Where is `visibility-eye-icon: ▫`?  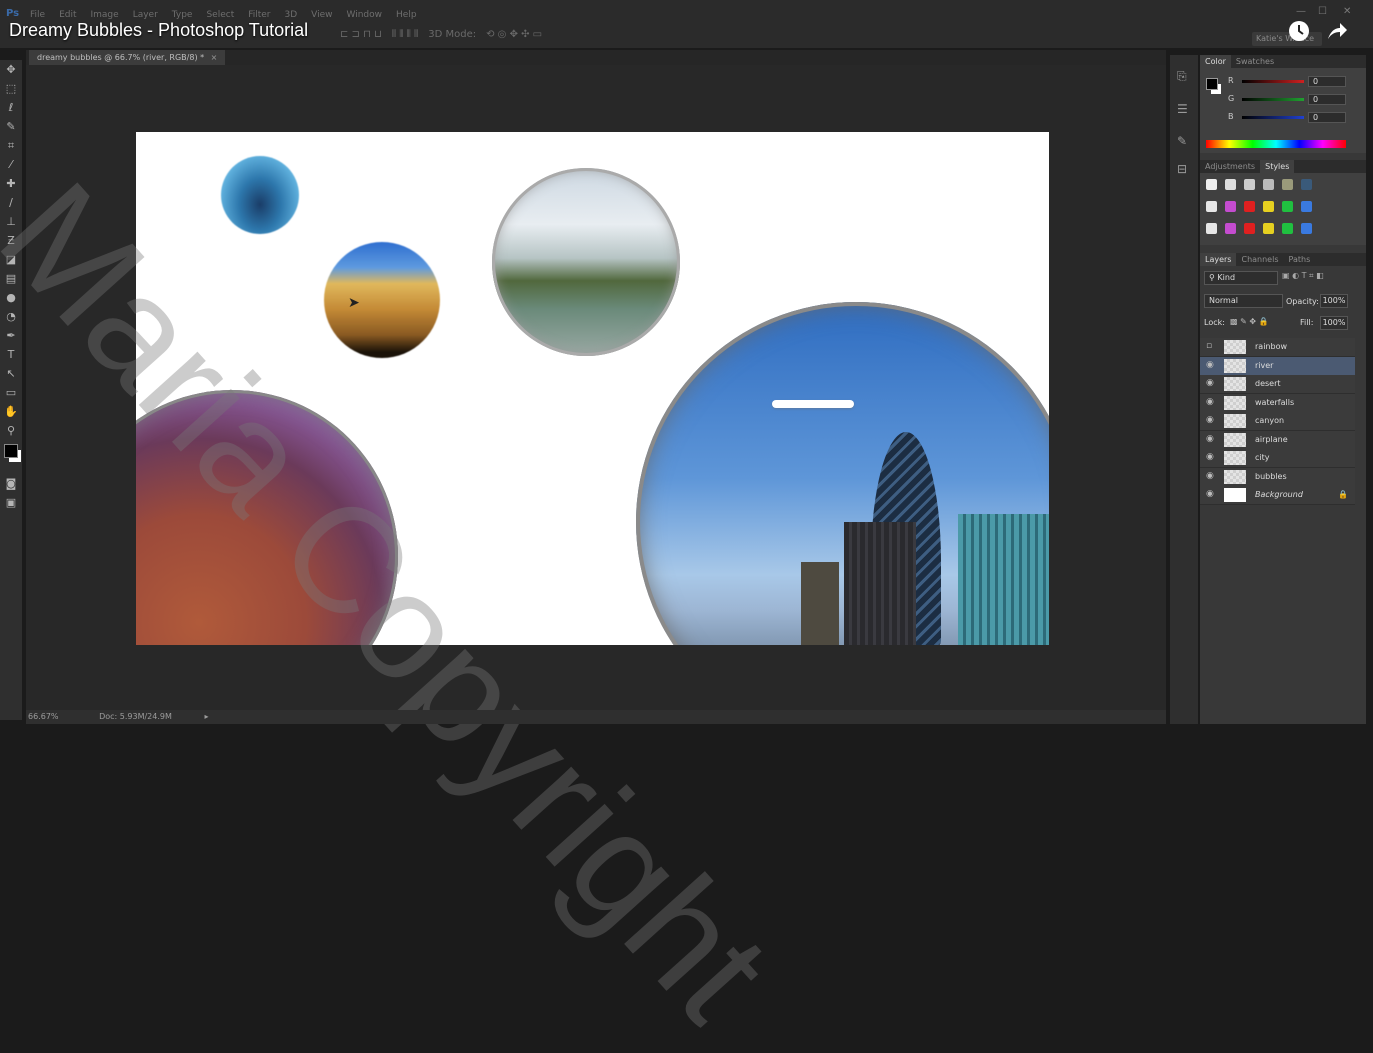 visibility-eye-icon: ▫ is located at coordinates (1209, 346).